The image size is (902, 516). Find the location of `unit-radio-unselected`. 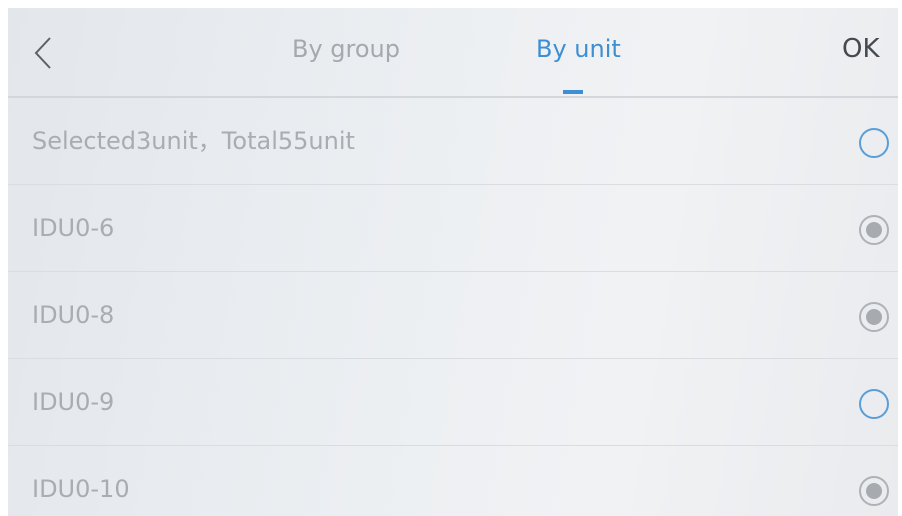

unit-radio-unselected is located at coordinates (874, 404).